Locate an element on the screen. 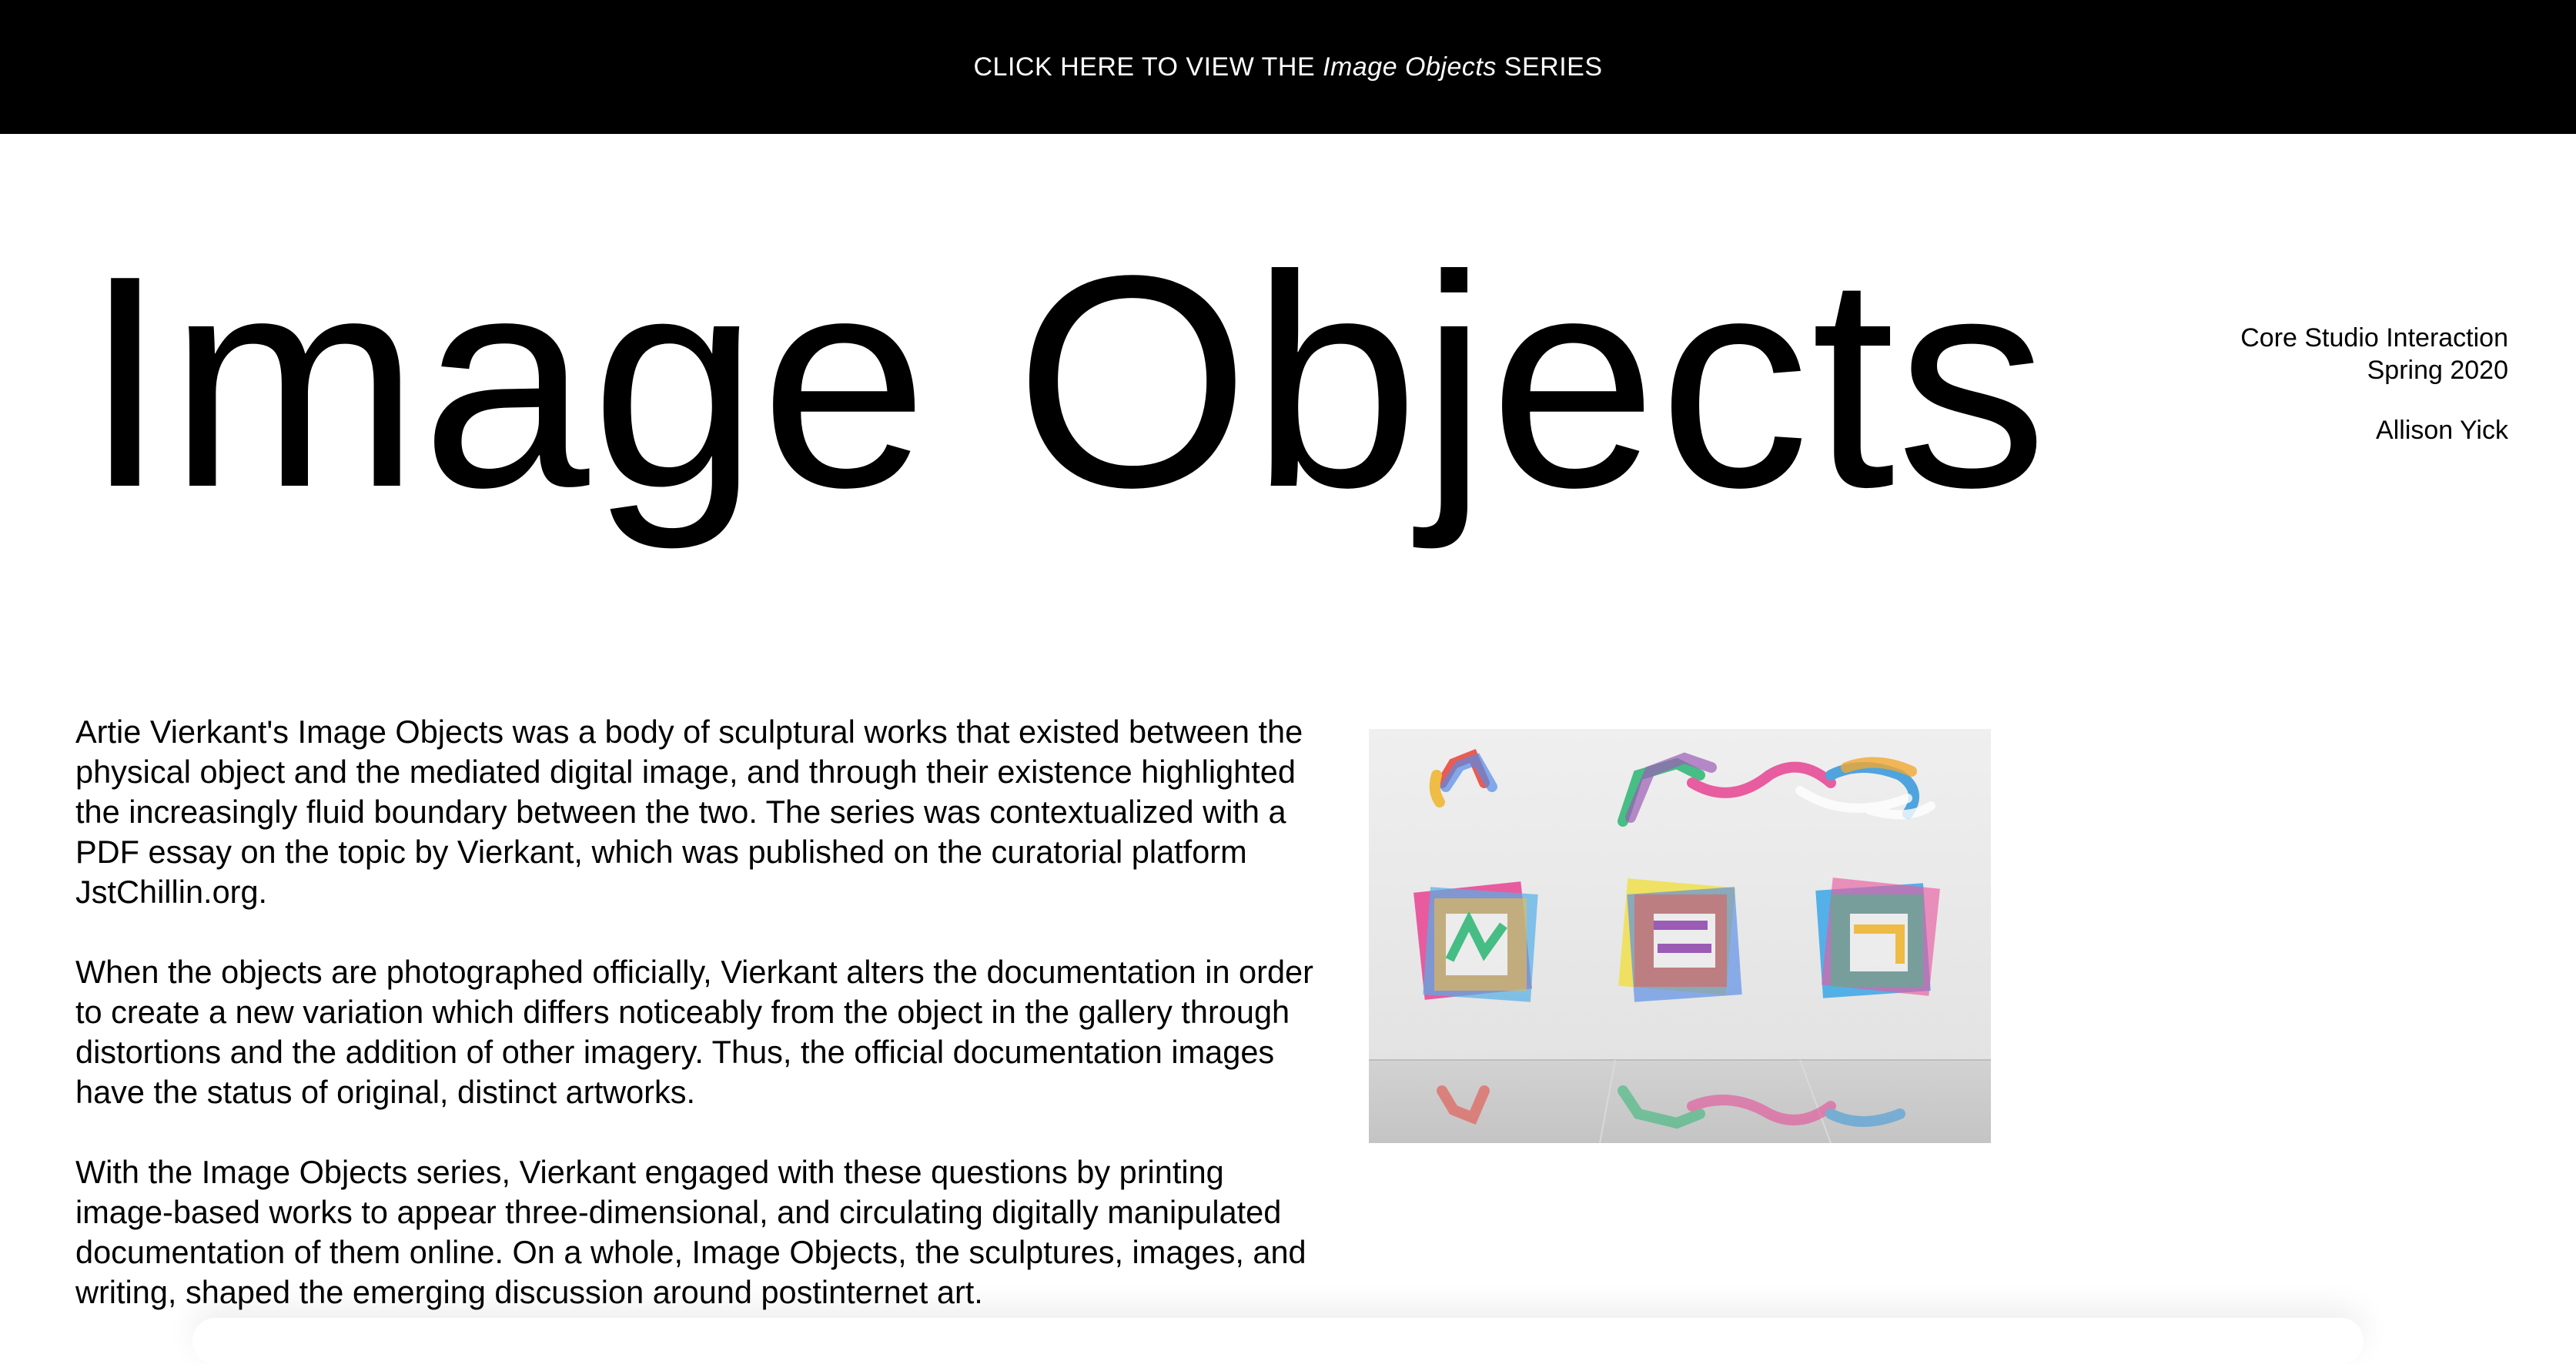 This screenshot has width=2576, height=1364. banner-suffix: SERIES is located at coordinates (1554, 67).